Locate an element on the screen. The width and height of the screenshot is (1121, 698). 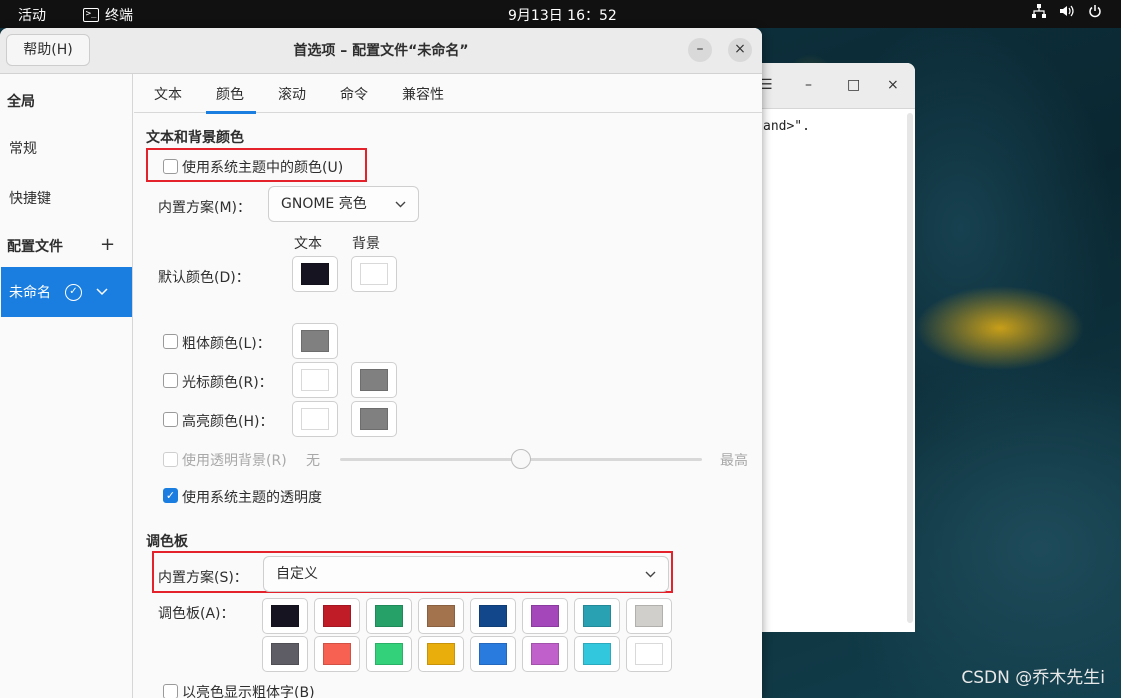
close-button: × is located at coordinates (740, 50).